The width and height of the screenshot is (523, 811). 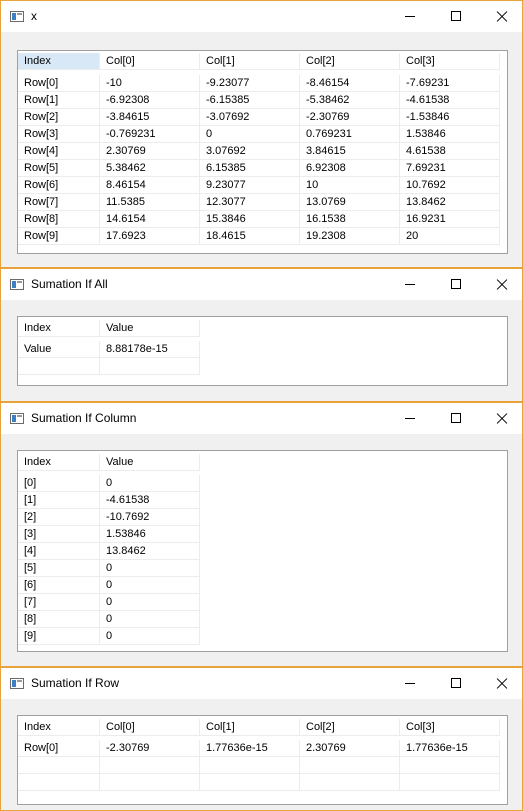 I want to click on table-cell: 7.69231, so click(x=450, y=168).